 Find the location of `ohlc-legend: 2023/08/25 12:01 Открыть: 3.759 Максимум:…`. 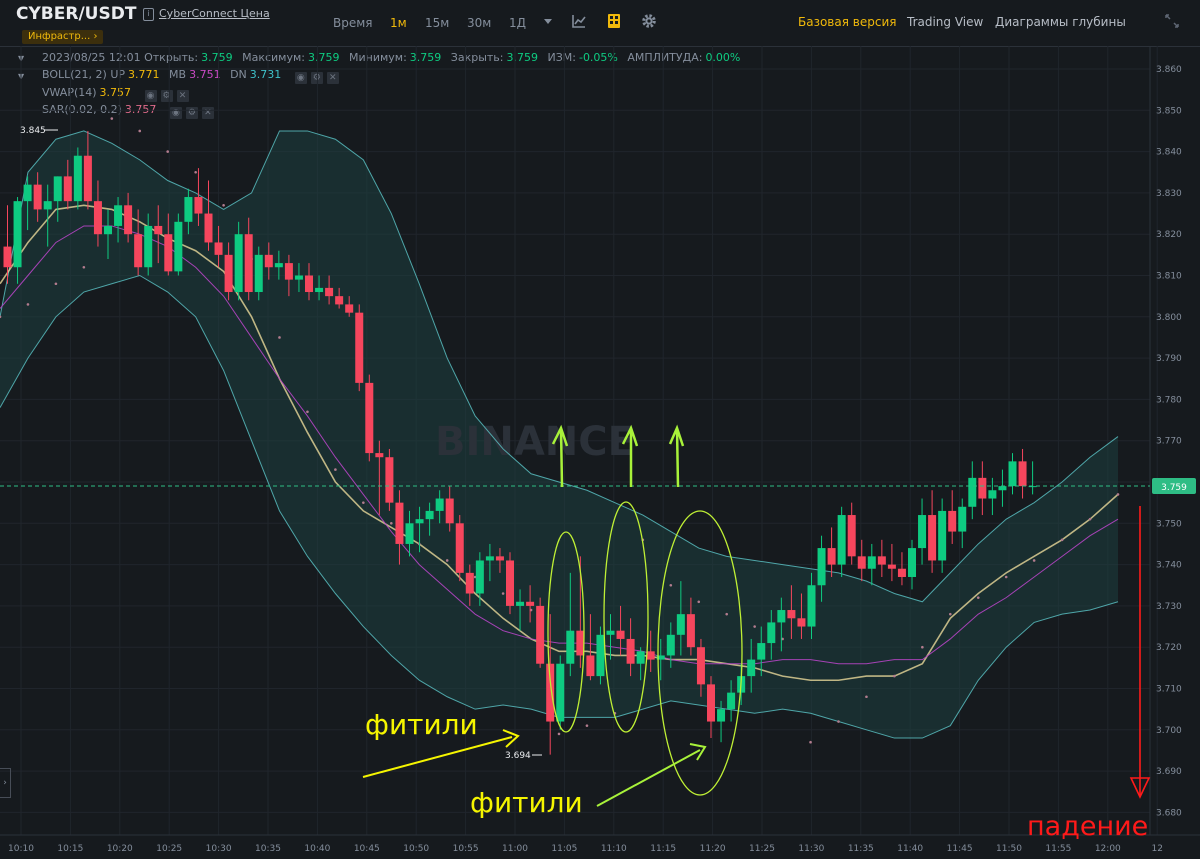

ohlc-legend: 2023/08/25 12:01 Открыть: 3.759 Максимум:… is located at coordinates (394, 57).